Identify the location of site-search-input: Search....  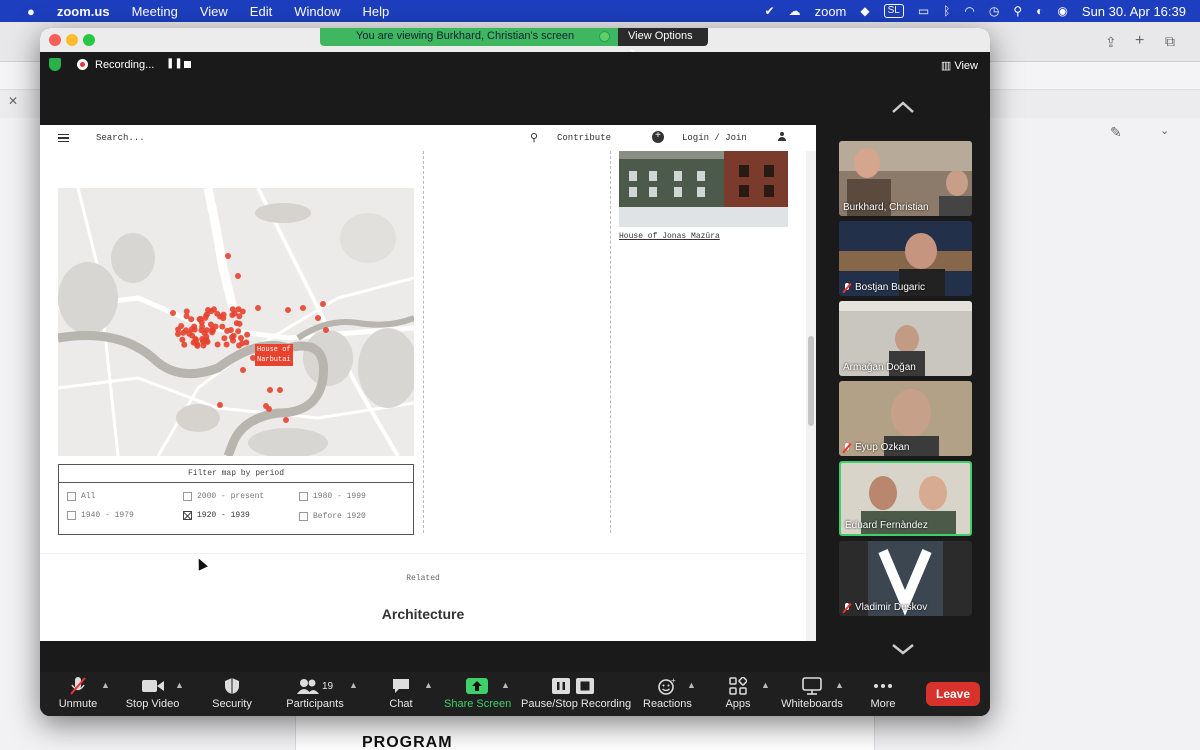
(120, 138).